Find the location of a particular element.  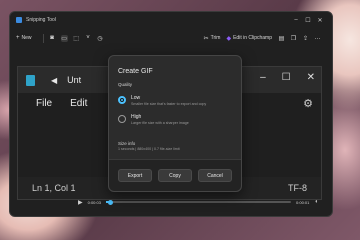

low-quality-radio is located at coordinates (122, 100).